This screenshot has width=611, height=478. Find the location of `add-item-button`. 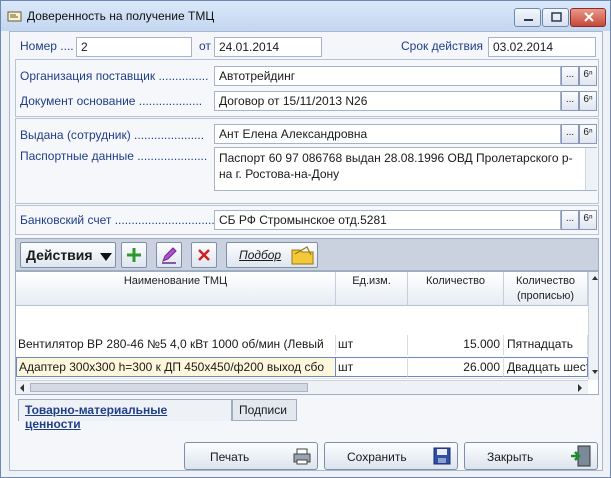

add-item-button is located at coordinates (134, 255).